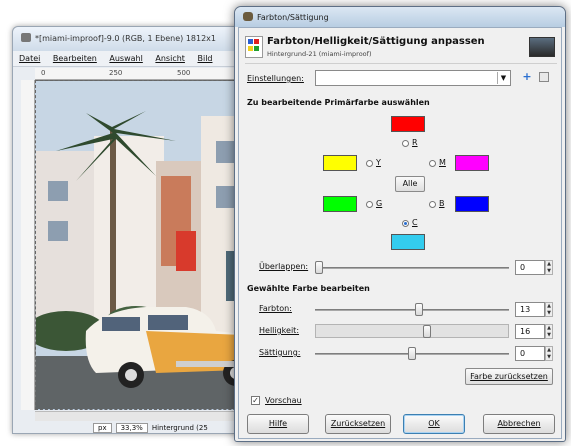 The width and height of the screenshot is (571, 446). What do you see at coordinates (125, 58) in the screenshot?
I see `menu-auswahl: Auswahl` at bounding box center [125, 58].